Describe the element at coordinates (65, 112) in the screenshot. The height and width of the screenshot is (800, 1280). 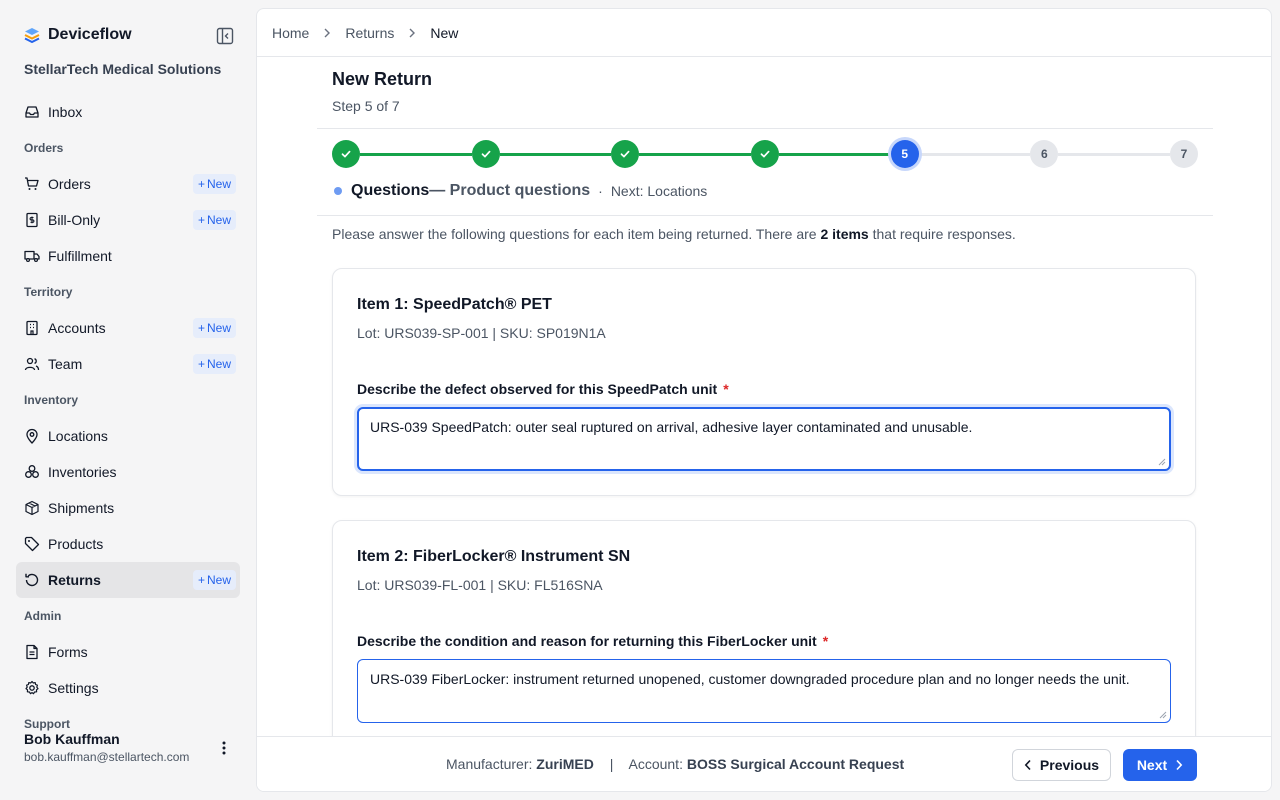
I see `sidebar-item-label: Inbox` at that location.